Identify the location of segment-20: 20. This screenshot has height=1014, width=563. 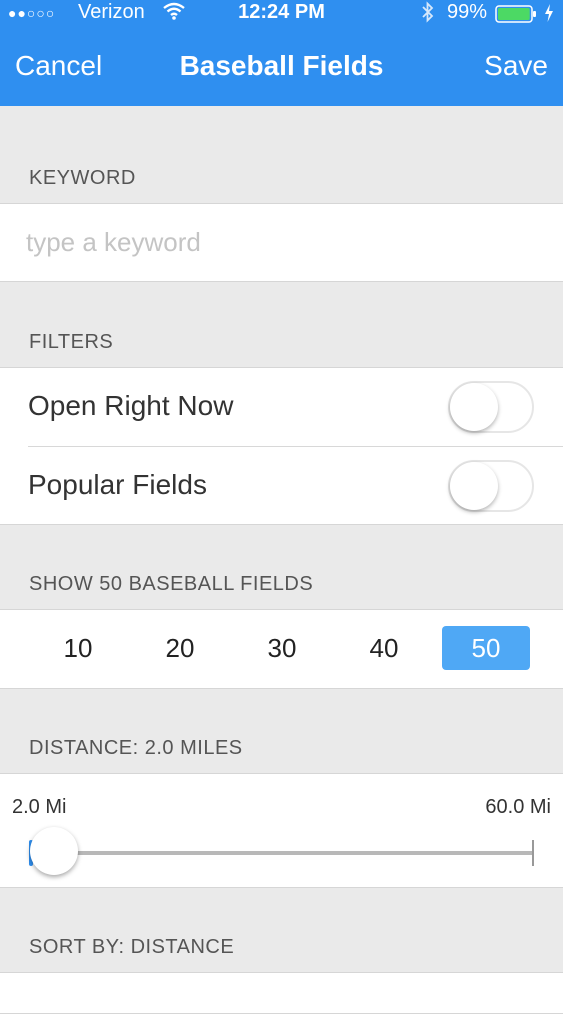
(180, 648).